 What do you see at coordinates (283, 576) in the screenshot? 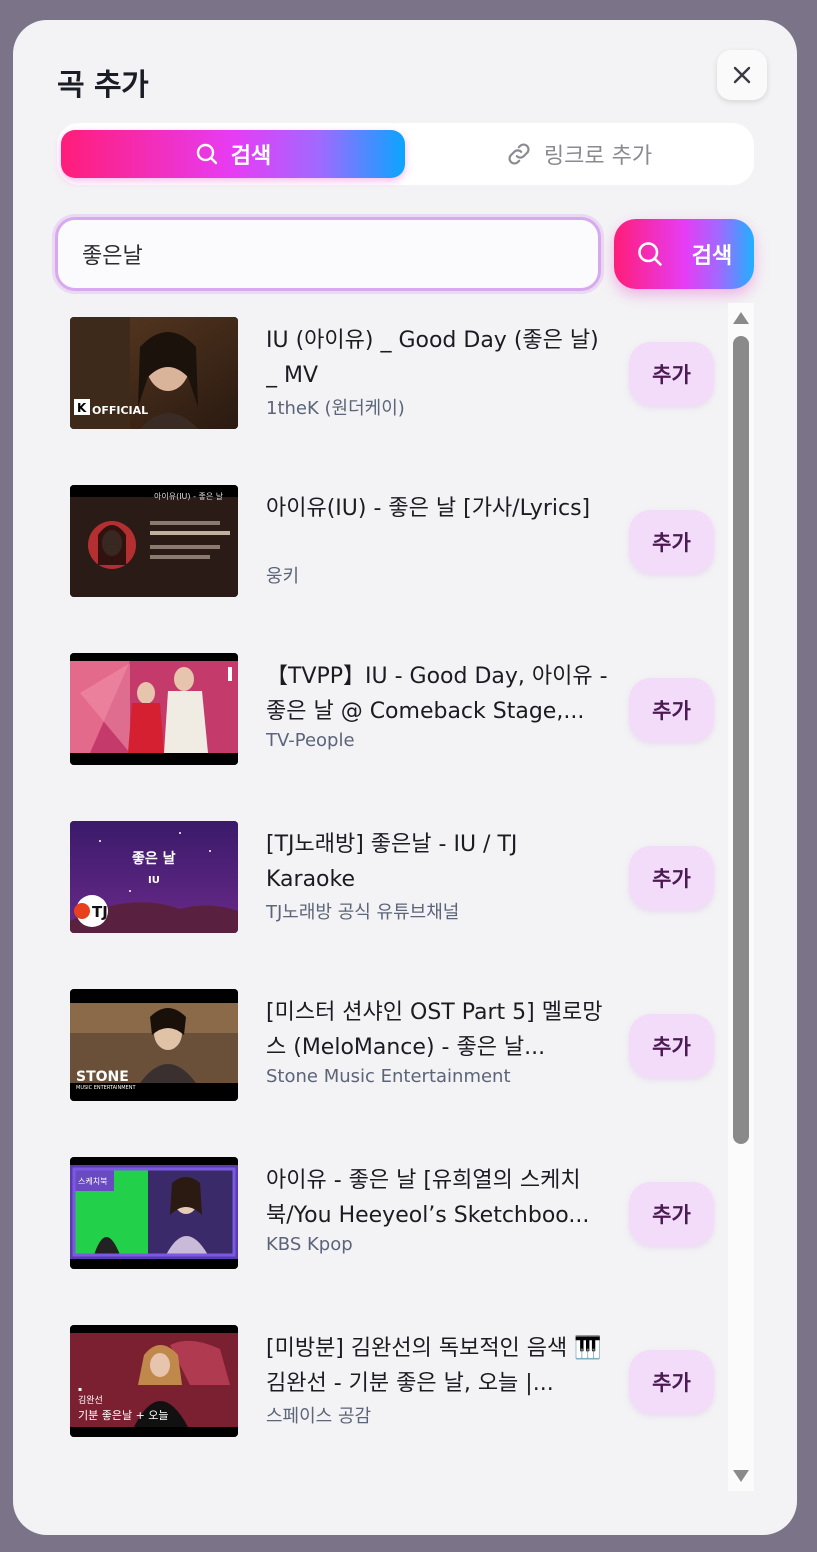
I see `result-channel: 웅키` at bounding box center [283, 576].